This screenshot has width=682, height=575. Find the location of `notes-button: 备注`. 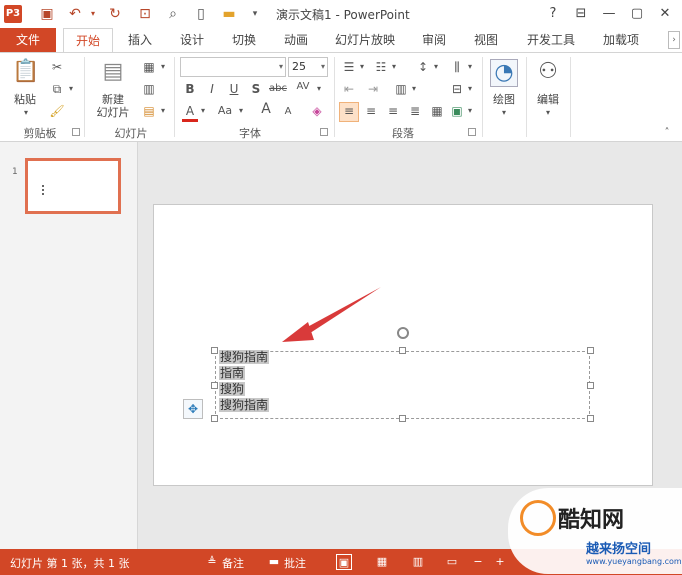

notes-button: 备注 is located at coordinates (233, 563).